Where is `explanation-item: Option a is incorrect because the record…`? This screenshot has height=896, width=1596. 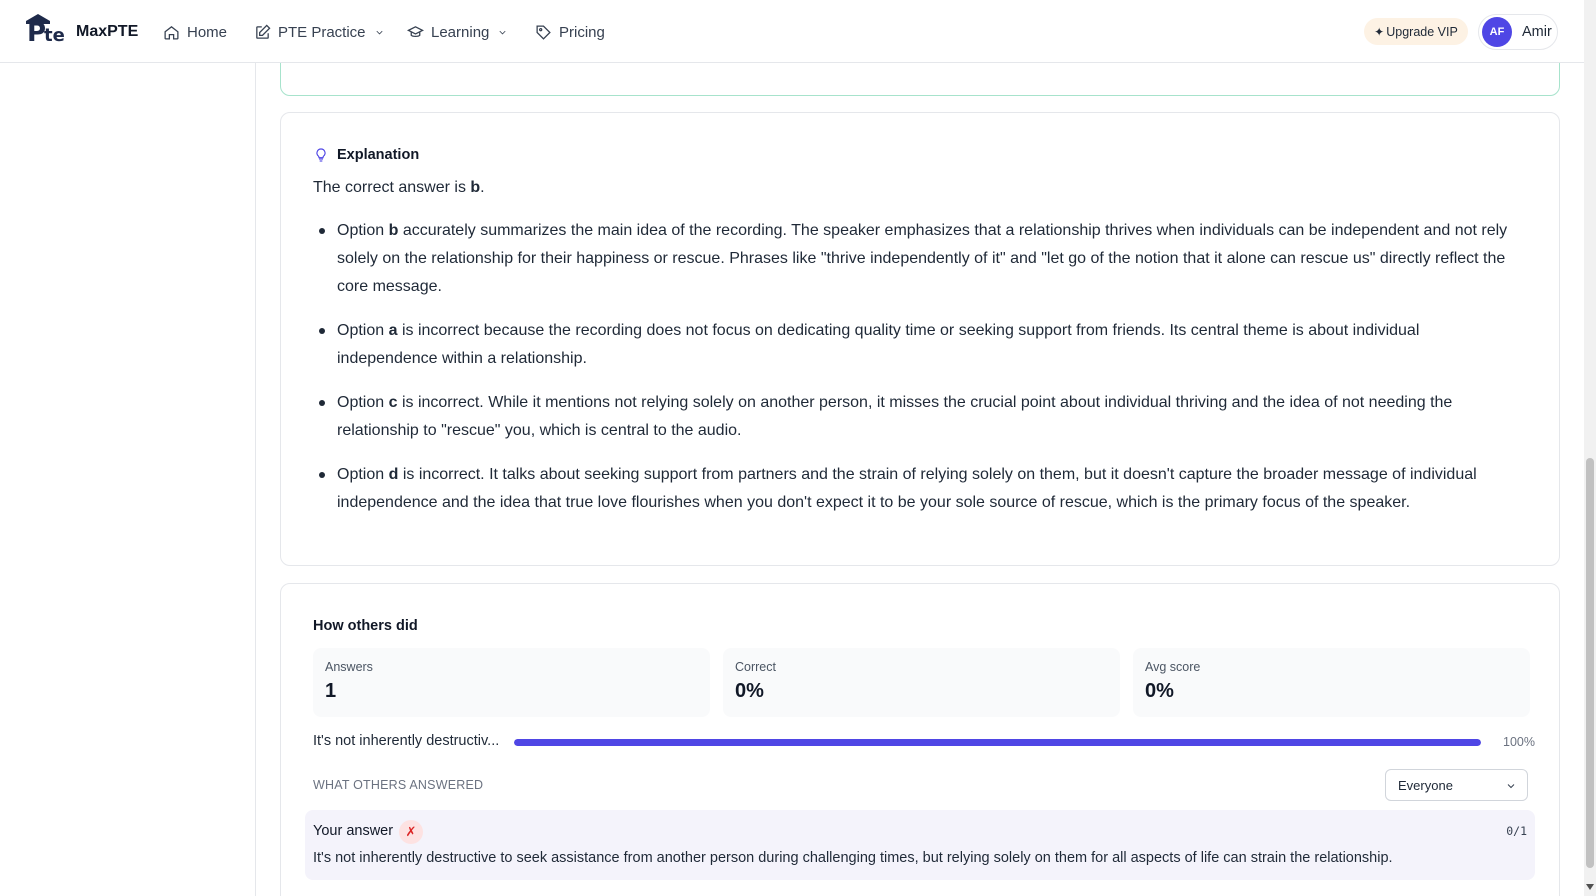
explanation-item: Option a is incorrect because the record… is located at coordinates (918, 345).